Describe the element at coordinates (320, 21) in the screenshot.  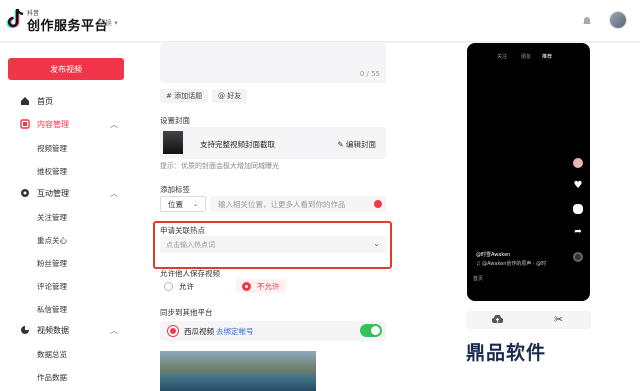
I see `top-bar: 抖音 创作服务平台 切换 ▾` at that location.